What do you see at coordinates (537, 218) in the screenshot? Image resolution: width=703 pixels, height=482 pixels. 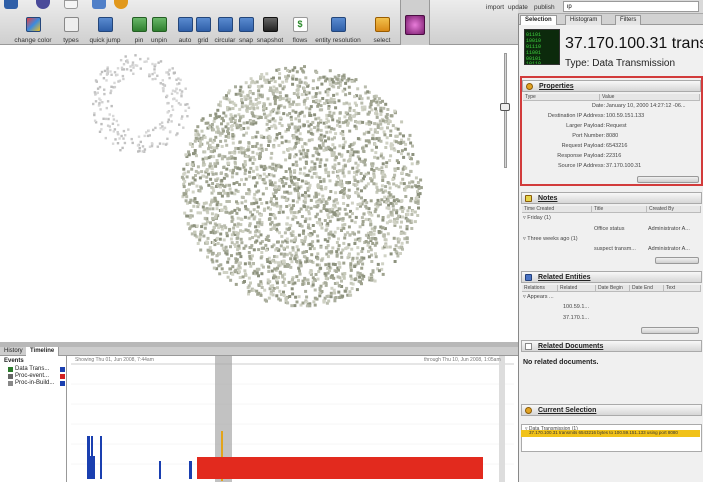 I see `notes-group-friday: ▿ Friday (1)` at bounding box center [537, 218].